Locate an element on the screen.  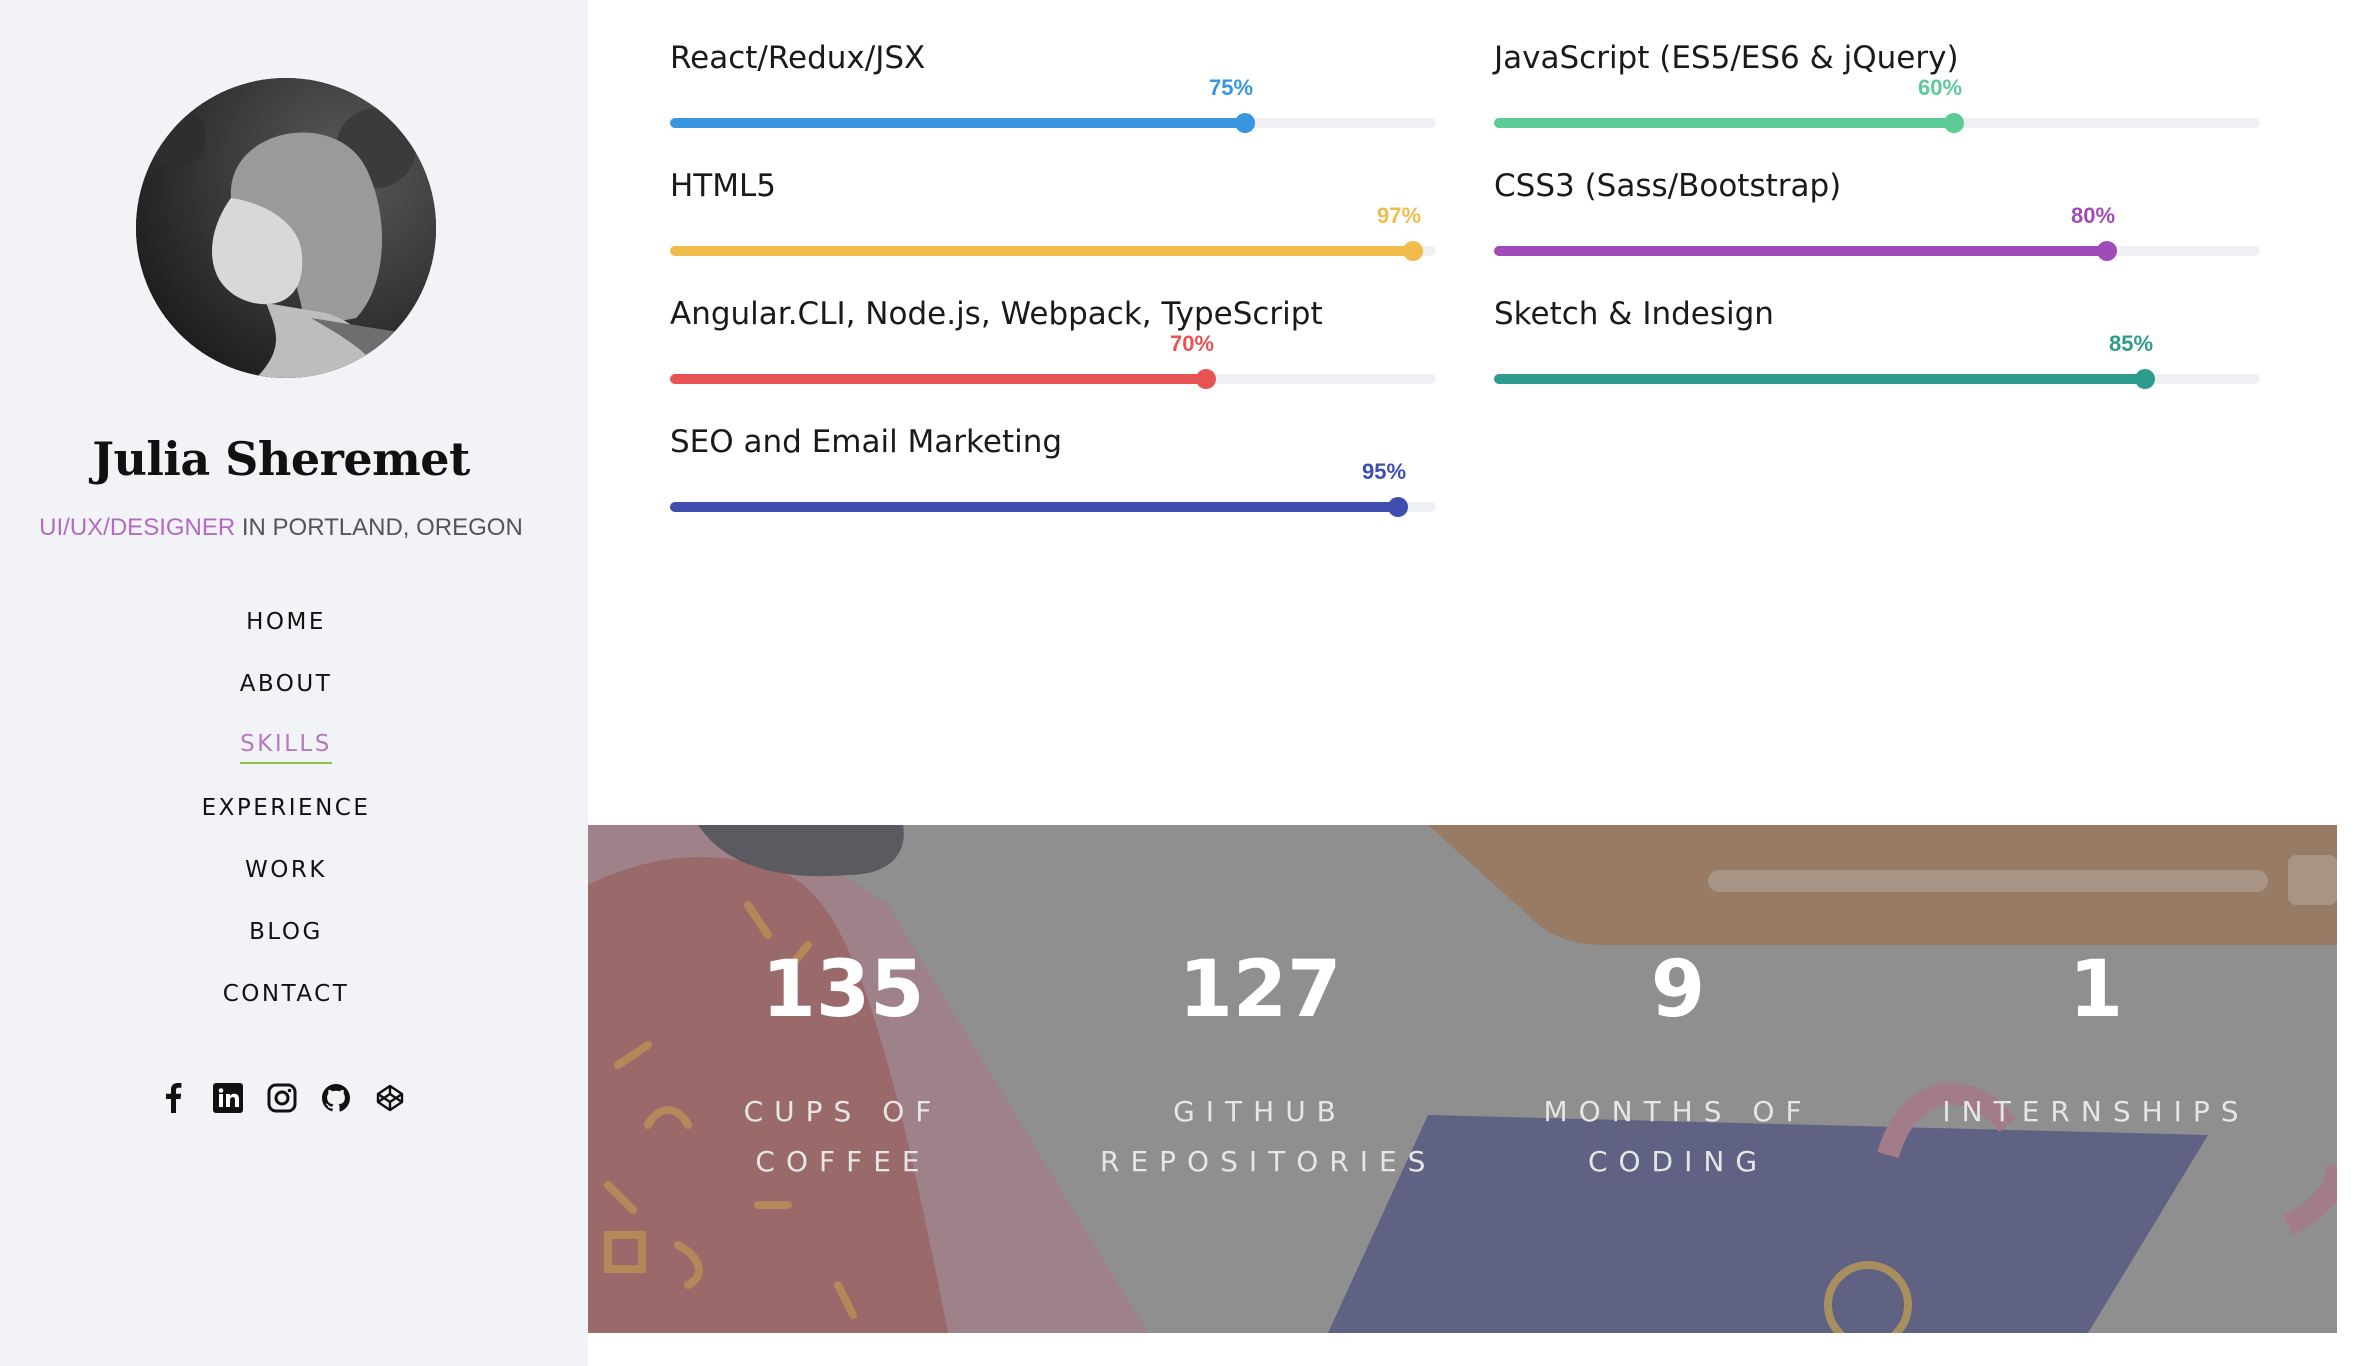
profile-role: UI/UX/DESIGNER IN PORTLAND, OREGON is located at coordinates (281, 528).